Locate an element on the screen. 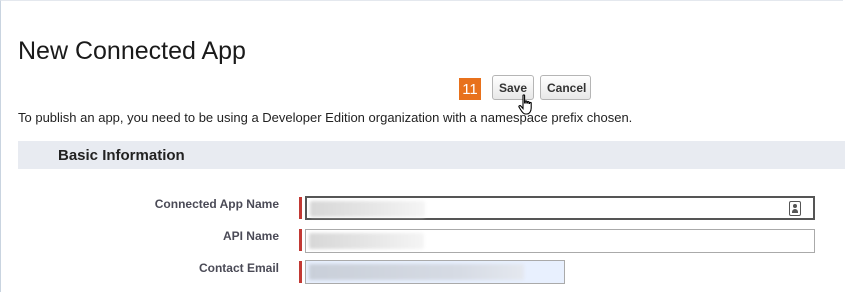  connected-app-name-label: Connected App Name is located at coordinates (216, 204).